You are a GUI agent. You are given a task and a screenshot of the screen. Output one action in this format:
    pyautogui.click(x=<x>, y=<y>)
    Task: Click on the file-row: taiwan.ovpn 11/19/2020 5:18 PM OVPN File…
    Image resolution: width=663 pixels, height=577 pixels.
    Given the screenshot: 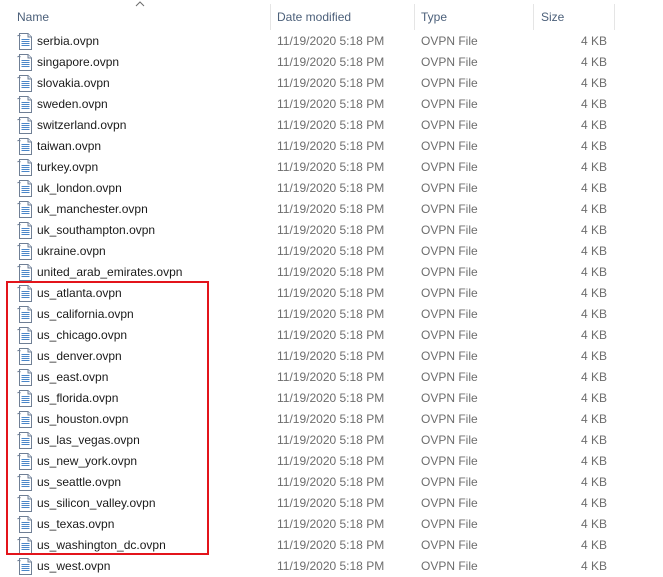 What is the action you would take?
    pyautogui.click(x=331, y=146)
    